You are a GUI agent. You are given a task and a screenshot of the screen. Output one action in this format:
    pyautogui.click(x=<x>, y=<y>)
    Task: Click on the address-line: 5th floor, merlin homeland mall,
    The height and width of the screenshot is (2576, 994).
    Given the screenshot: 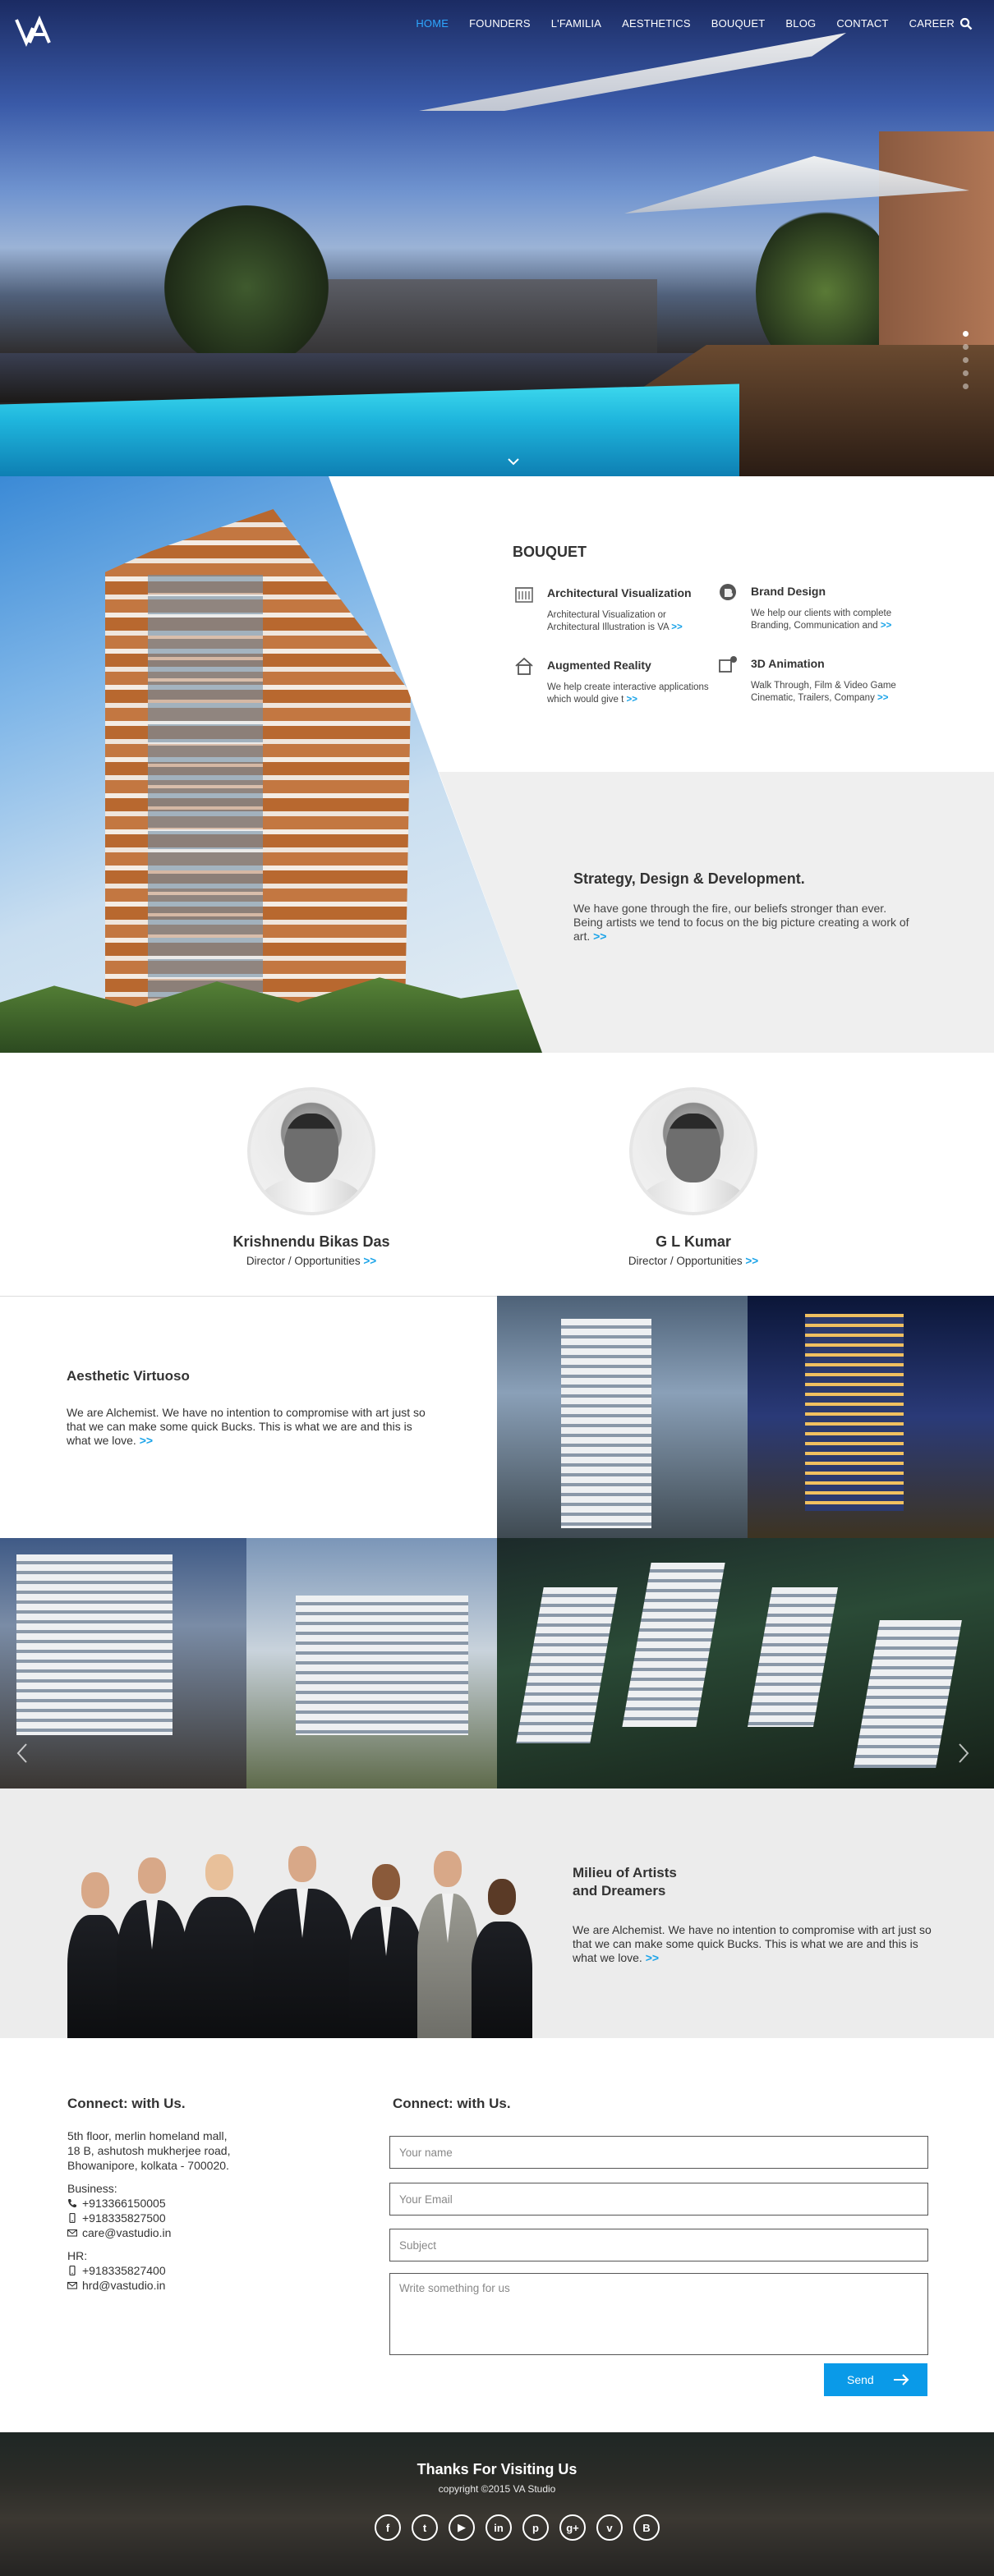 What is the action you would take?
    pyautogui.click(x=147, y=2135)
    